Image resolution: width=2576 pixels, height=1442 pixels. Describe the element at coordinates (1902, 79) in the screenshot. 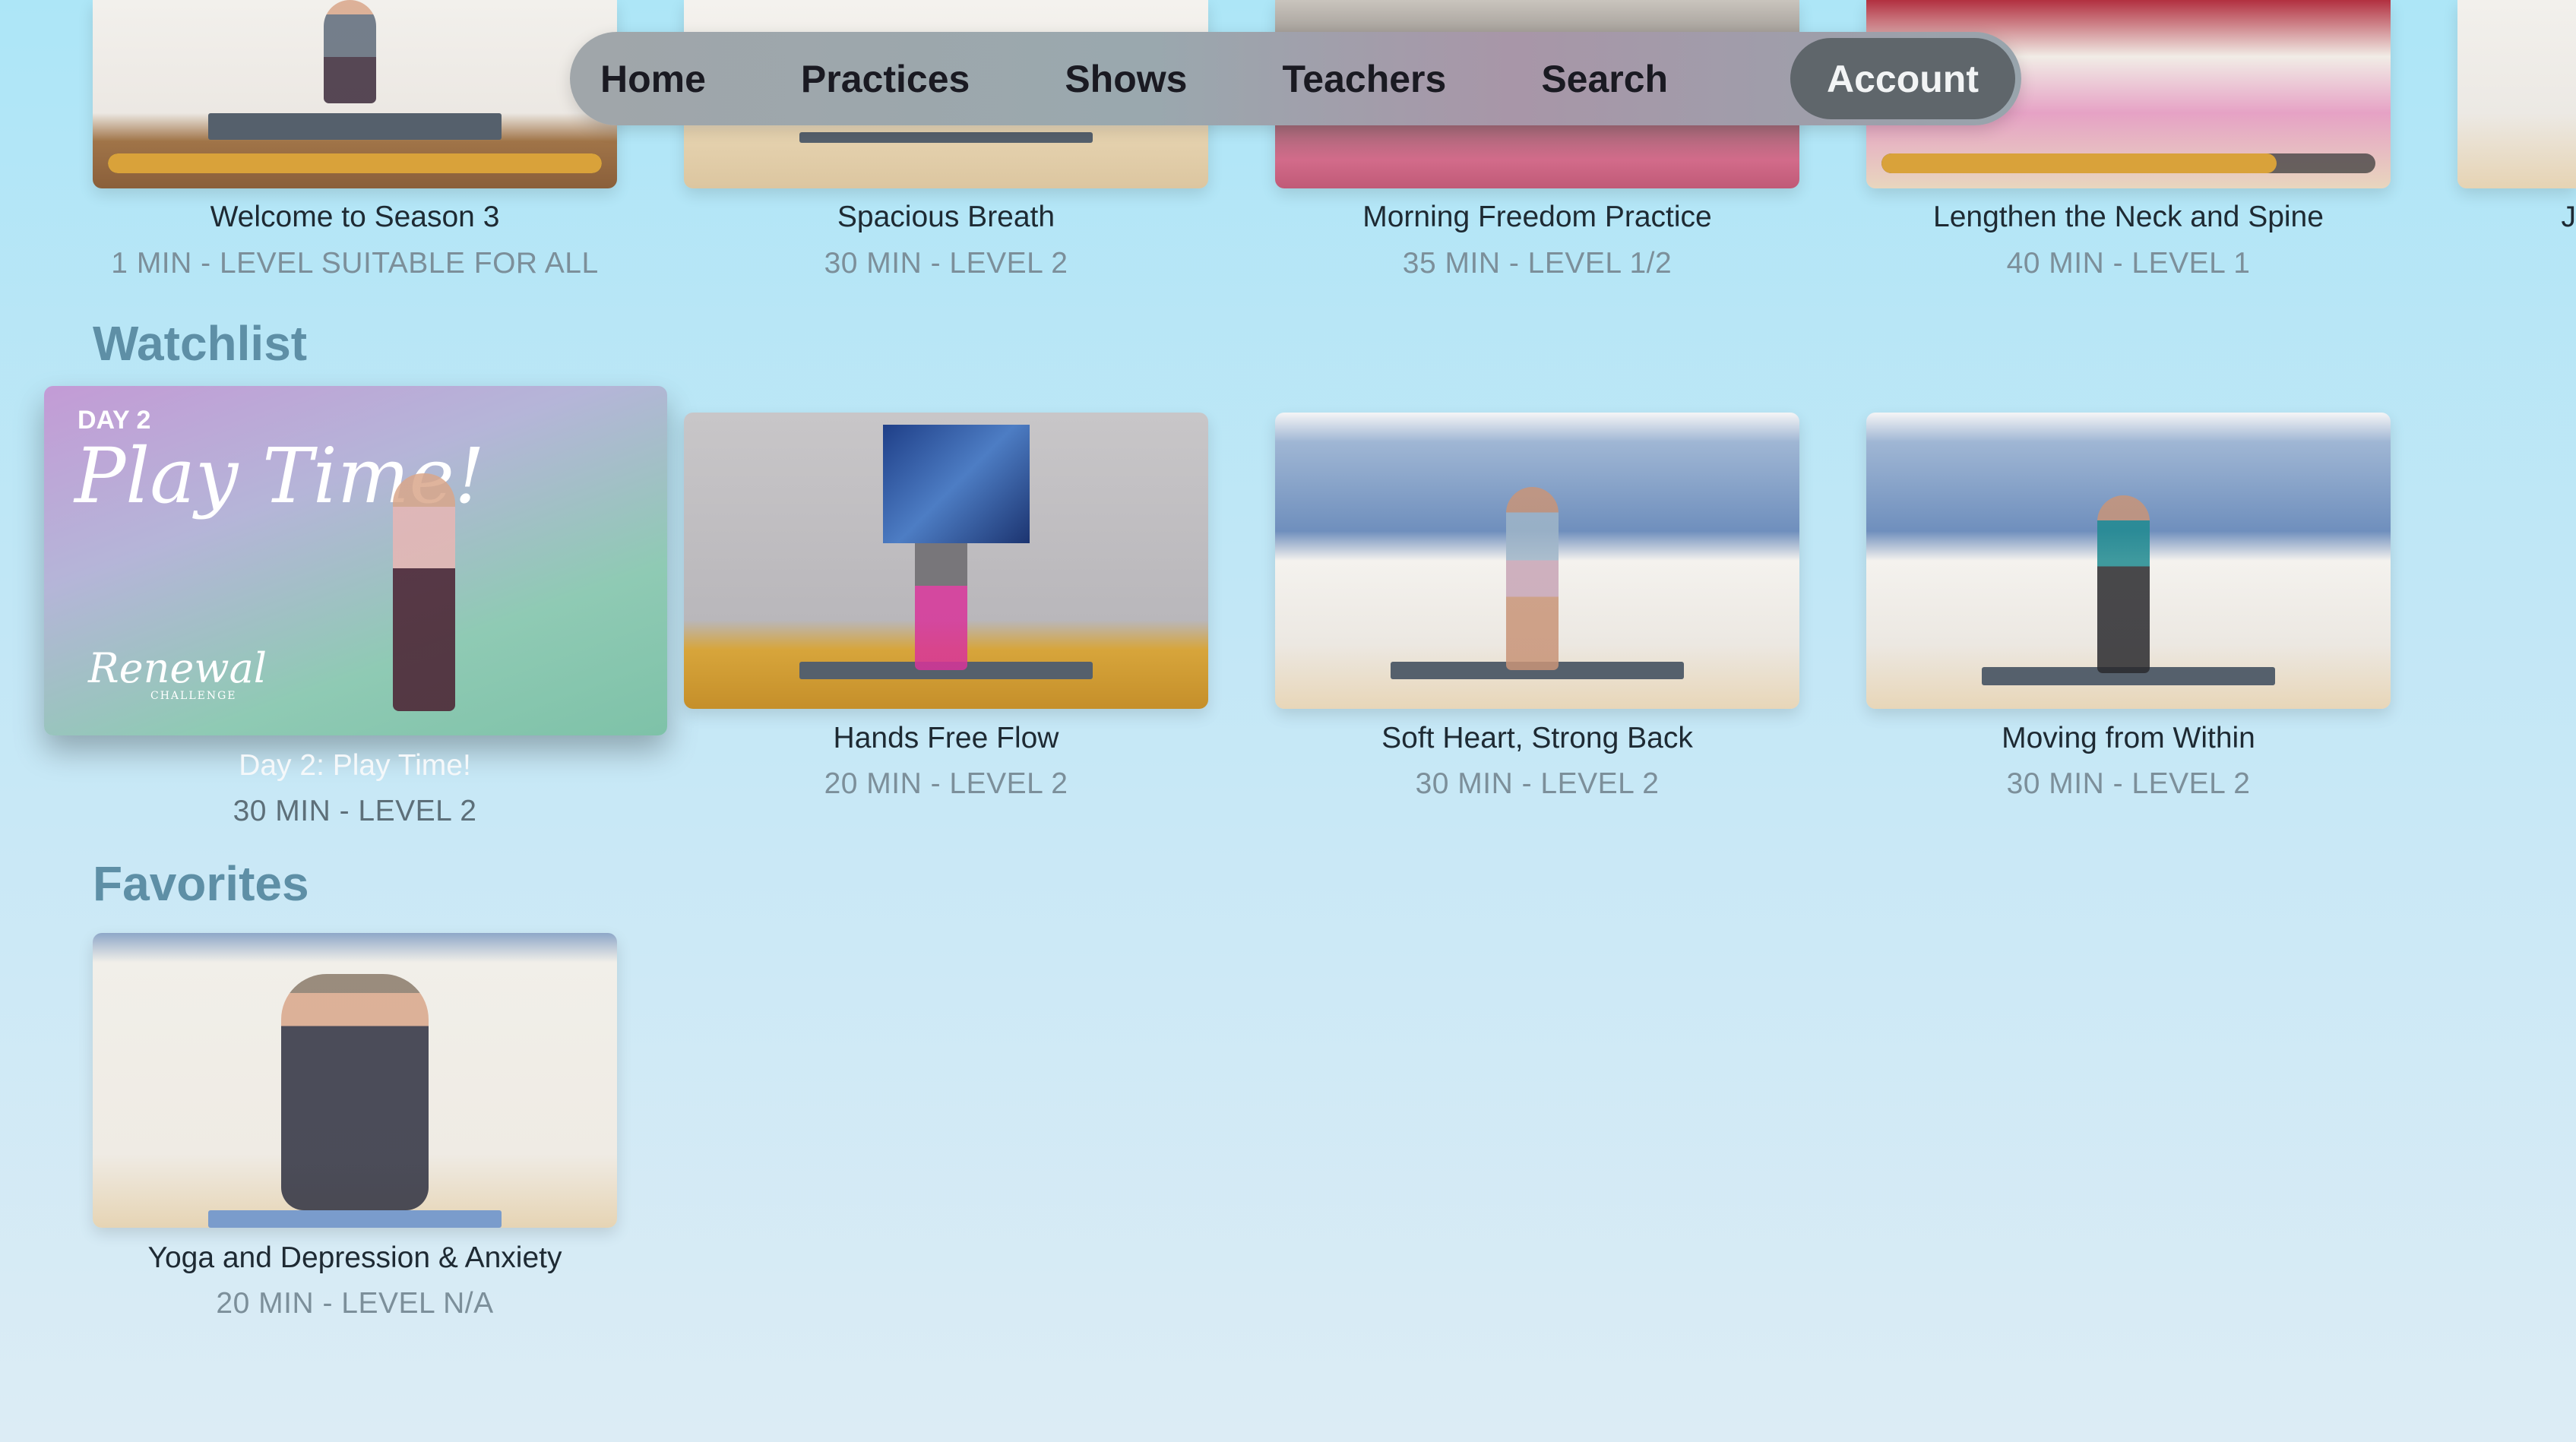

I see `nav-account: Account` at that location.